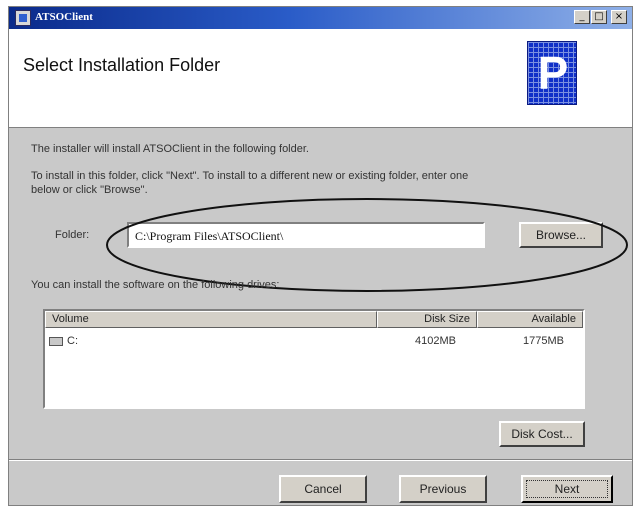 This screenshot has height=513, width=641. Describe the element at coordinates (619, 17) in the screenshot. I see `close-button: ×` at that location.